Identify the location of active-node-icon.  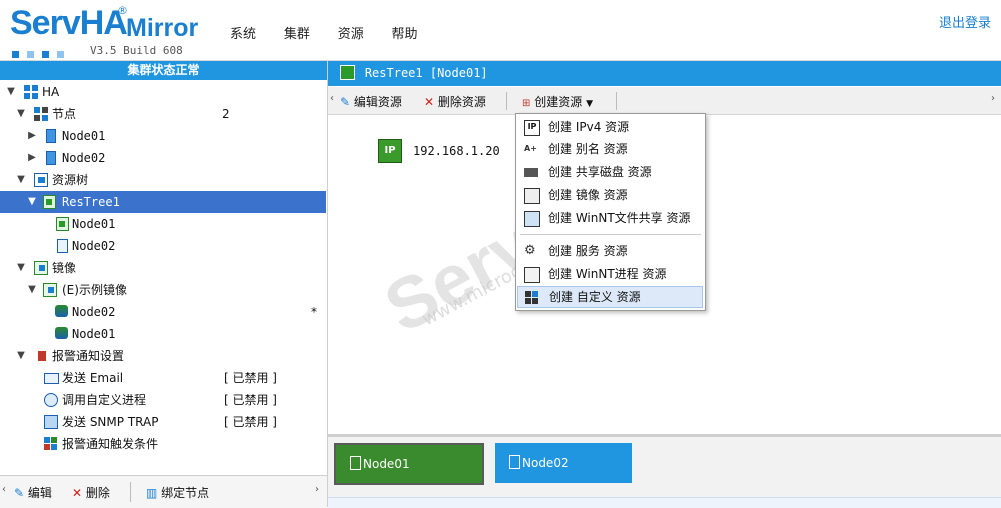
(62, 224).